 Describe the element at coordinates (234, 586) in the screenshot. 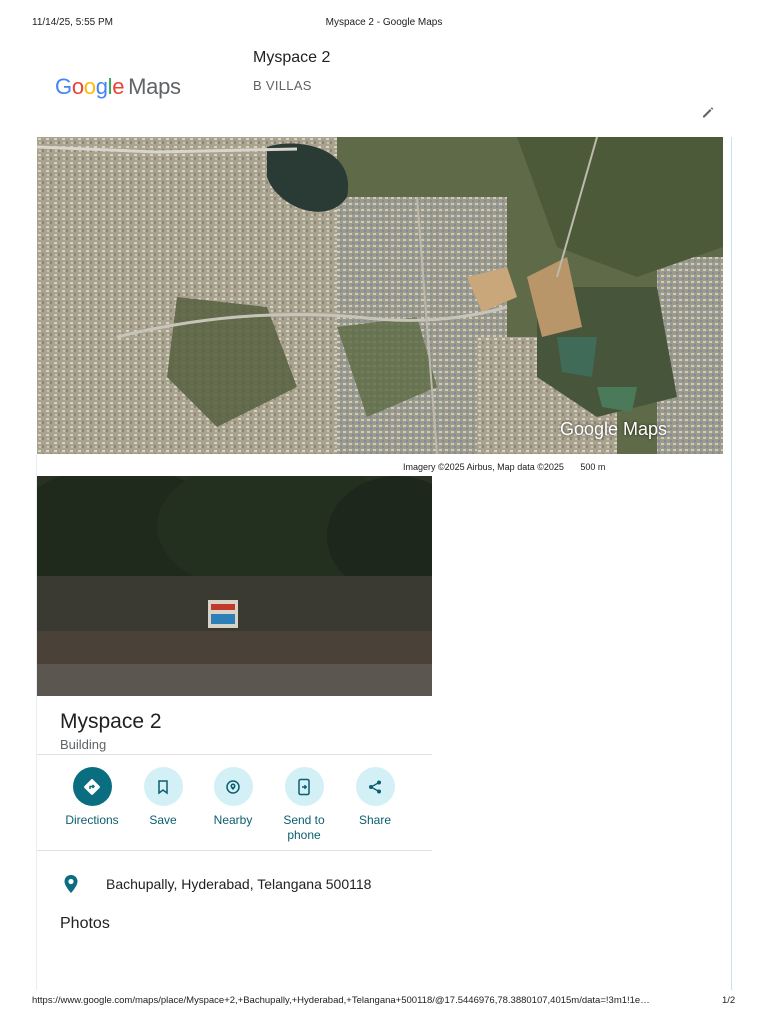

I see `place-photo` at that location.